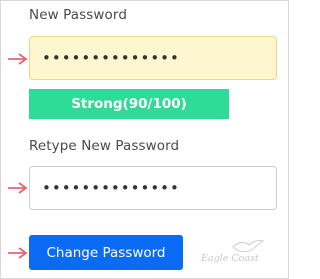  Describe the element at coordinates (129, 104) in the screenshot. I see `password-strength-meter: Strong(90/100)` at that location.